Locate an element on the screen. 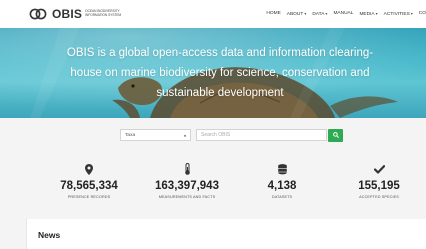 The width and height of the screenshot is (426, 249). nav-media: MEDIA▾ is located at coordinates (368, 14).